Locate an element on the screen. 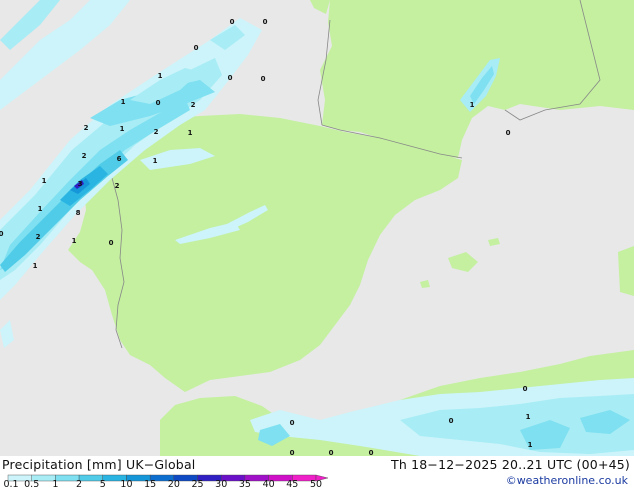 The width and height of the screenshot is (634, 490). scale-label: 50 is located at coordinates (316, 484).